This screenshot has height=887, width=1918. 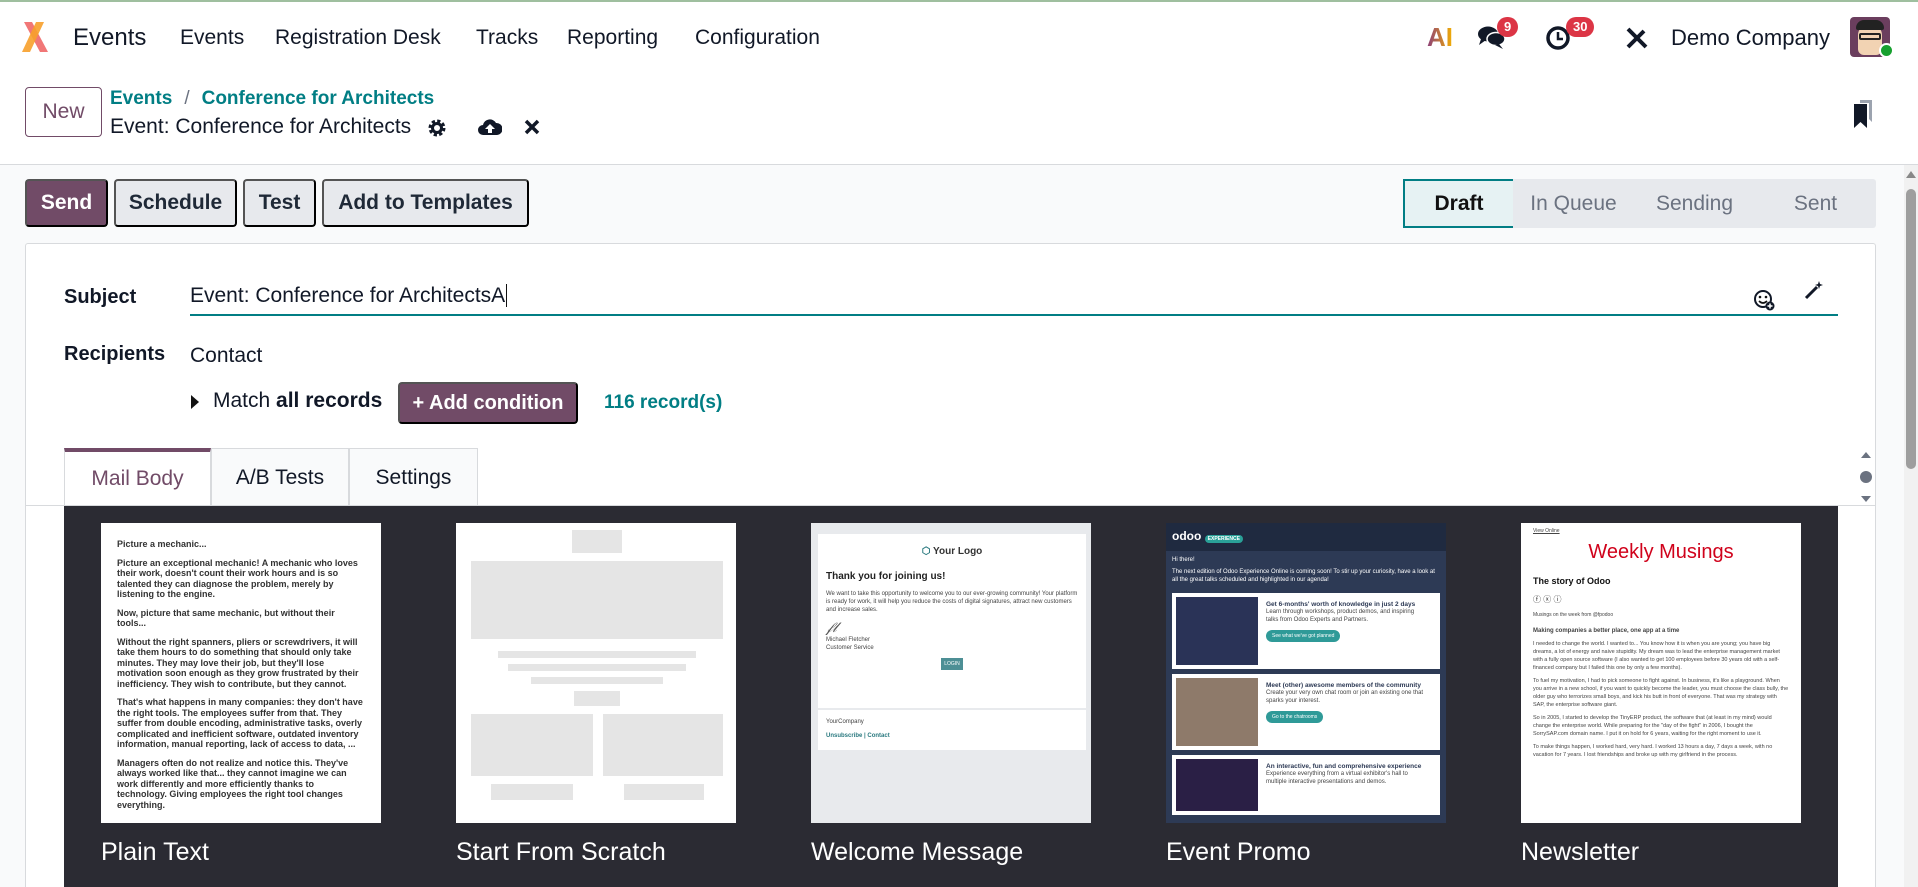 I want to click on ai-magic-wand-icon, so click(x=1814, y=290).